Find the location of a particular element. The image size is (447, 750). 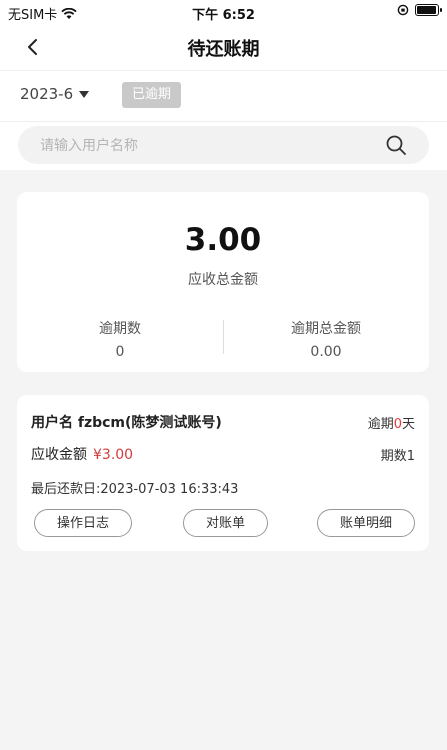

last-payment-date: 最后还款日:2023-07-03 16:33:43 is located at coordinates (135, 489).